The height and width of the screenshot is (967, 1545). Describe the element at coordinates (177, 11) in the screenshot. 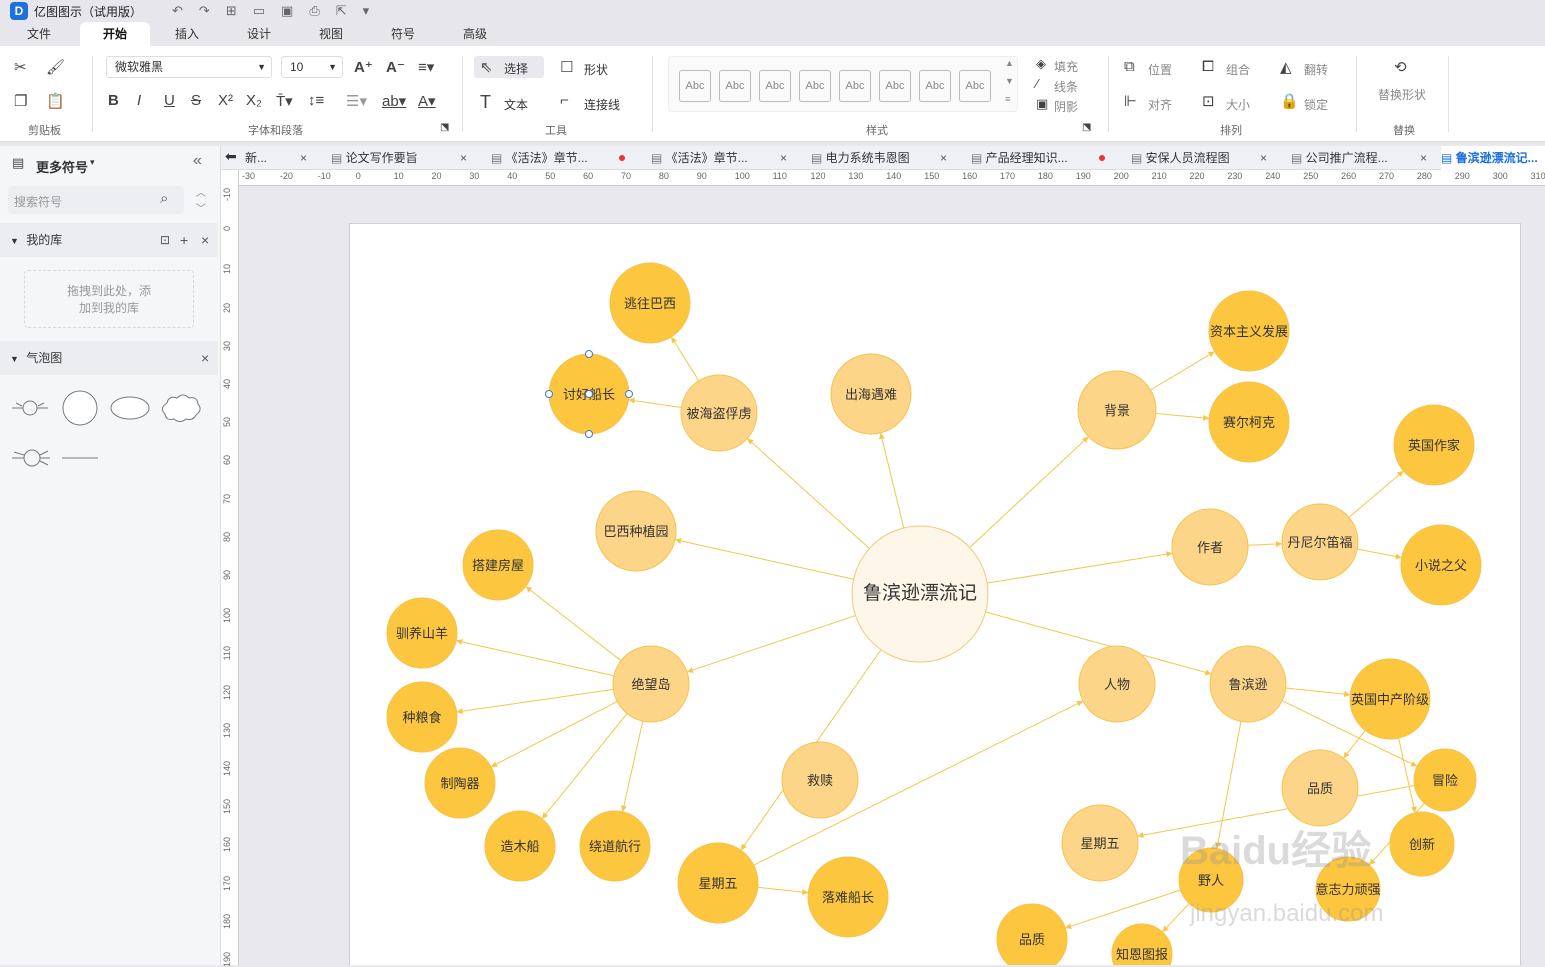

I see `undo-icon: ↶` at that location.